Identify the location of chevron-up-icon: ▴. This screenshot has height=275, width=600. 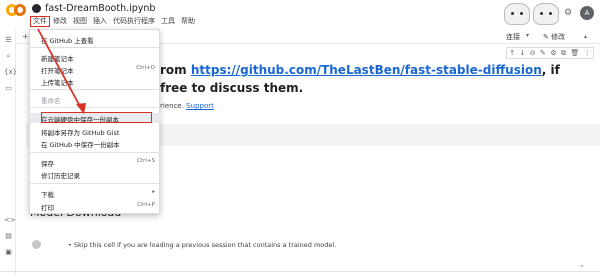
(585, 36).